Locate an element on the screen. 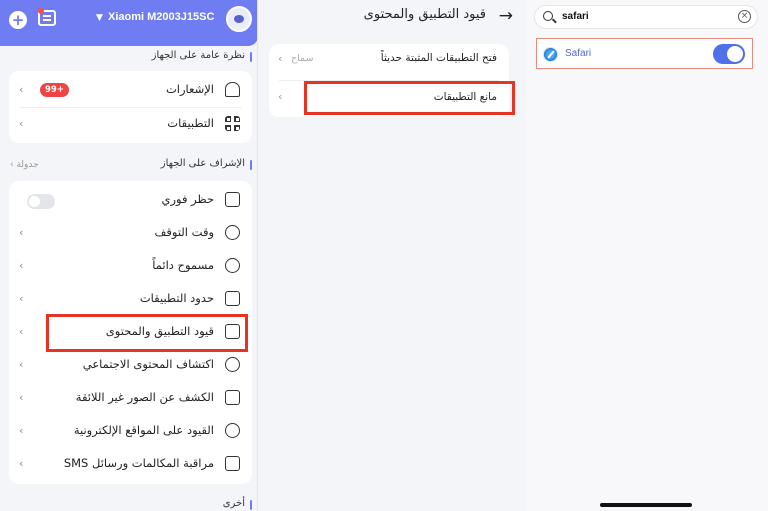  row-inappropriate-images: ‹ الكشف عن الصور غير اللائقة is located at coordinates (130, 398).